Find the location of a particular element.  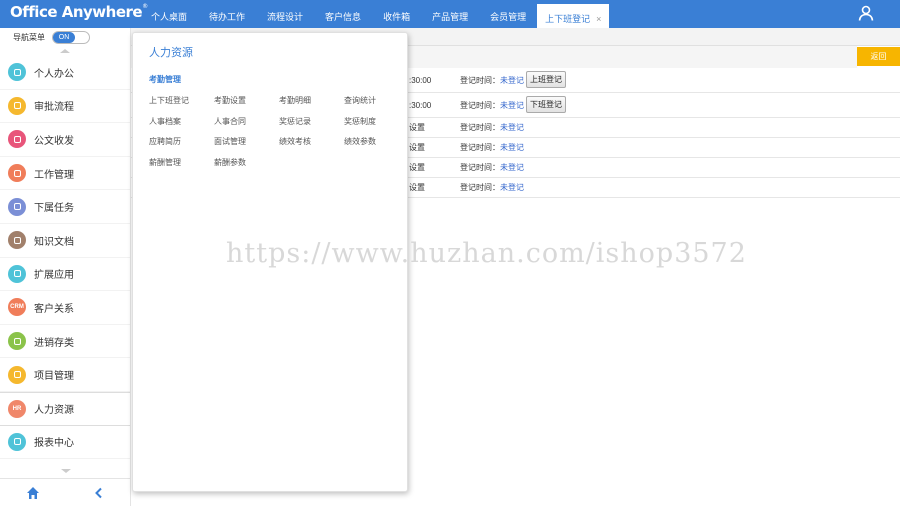

sidebar-item: 个人办公 is located at coordinates (65, 73).